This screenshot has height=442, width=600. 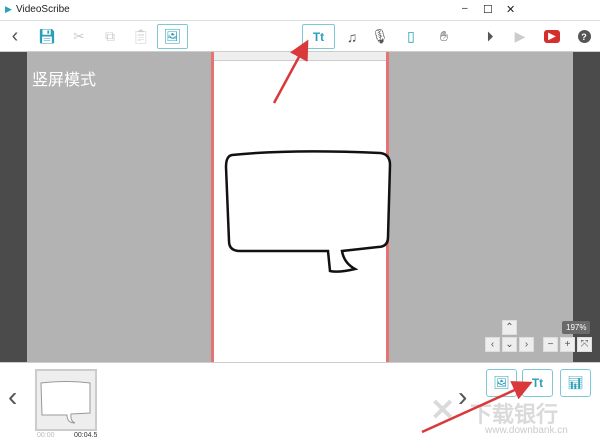 I want to click on timeline-next-button: ›, so click(x=462, y=397).